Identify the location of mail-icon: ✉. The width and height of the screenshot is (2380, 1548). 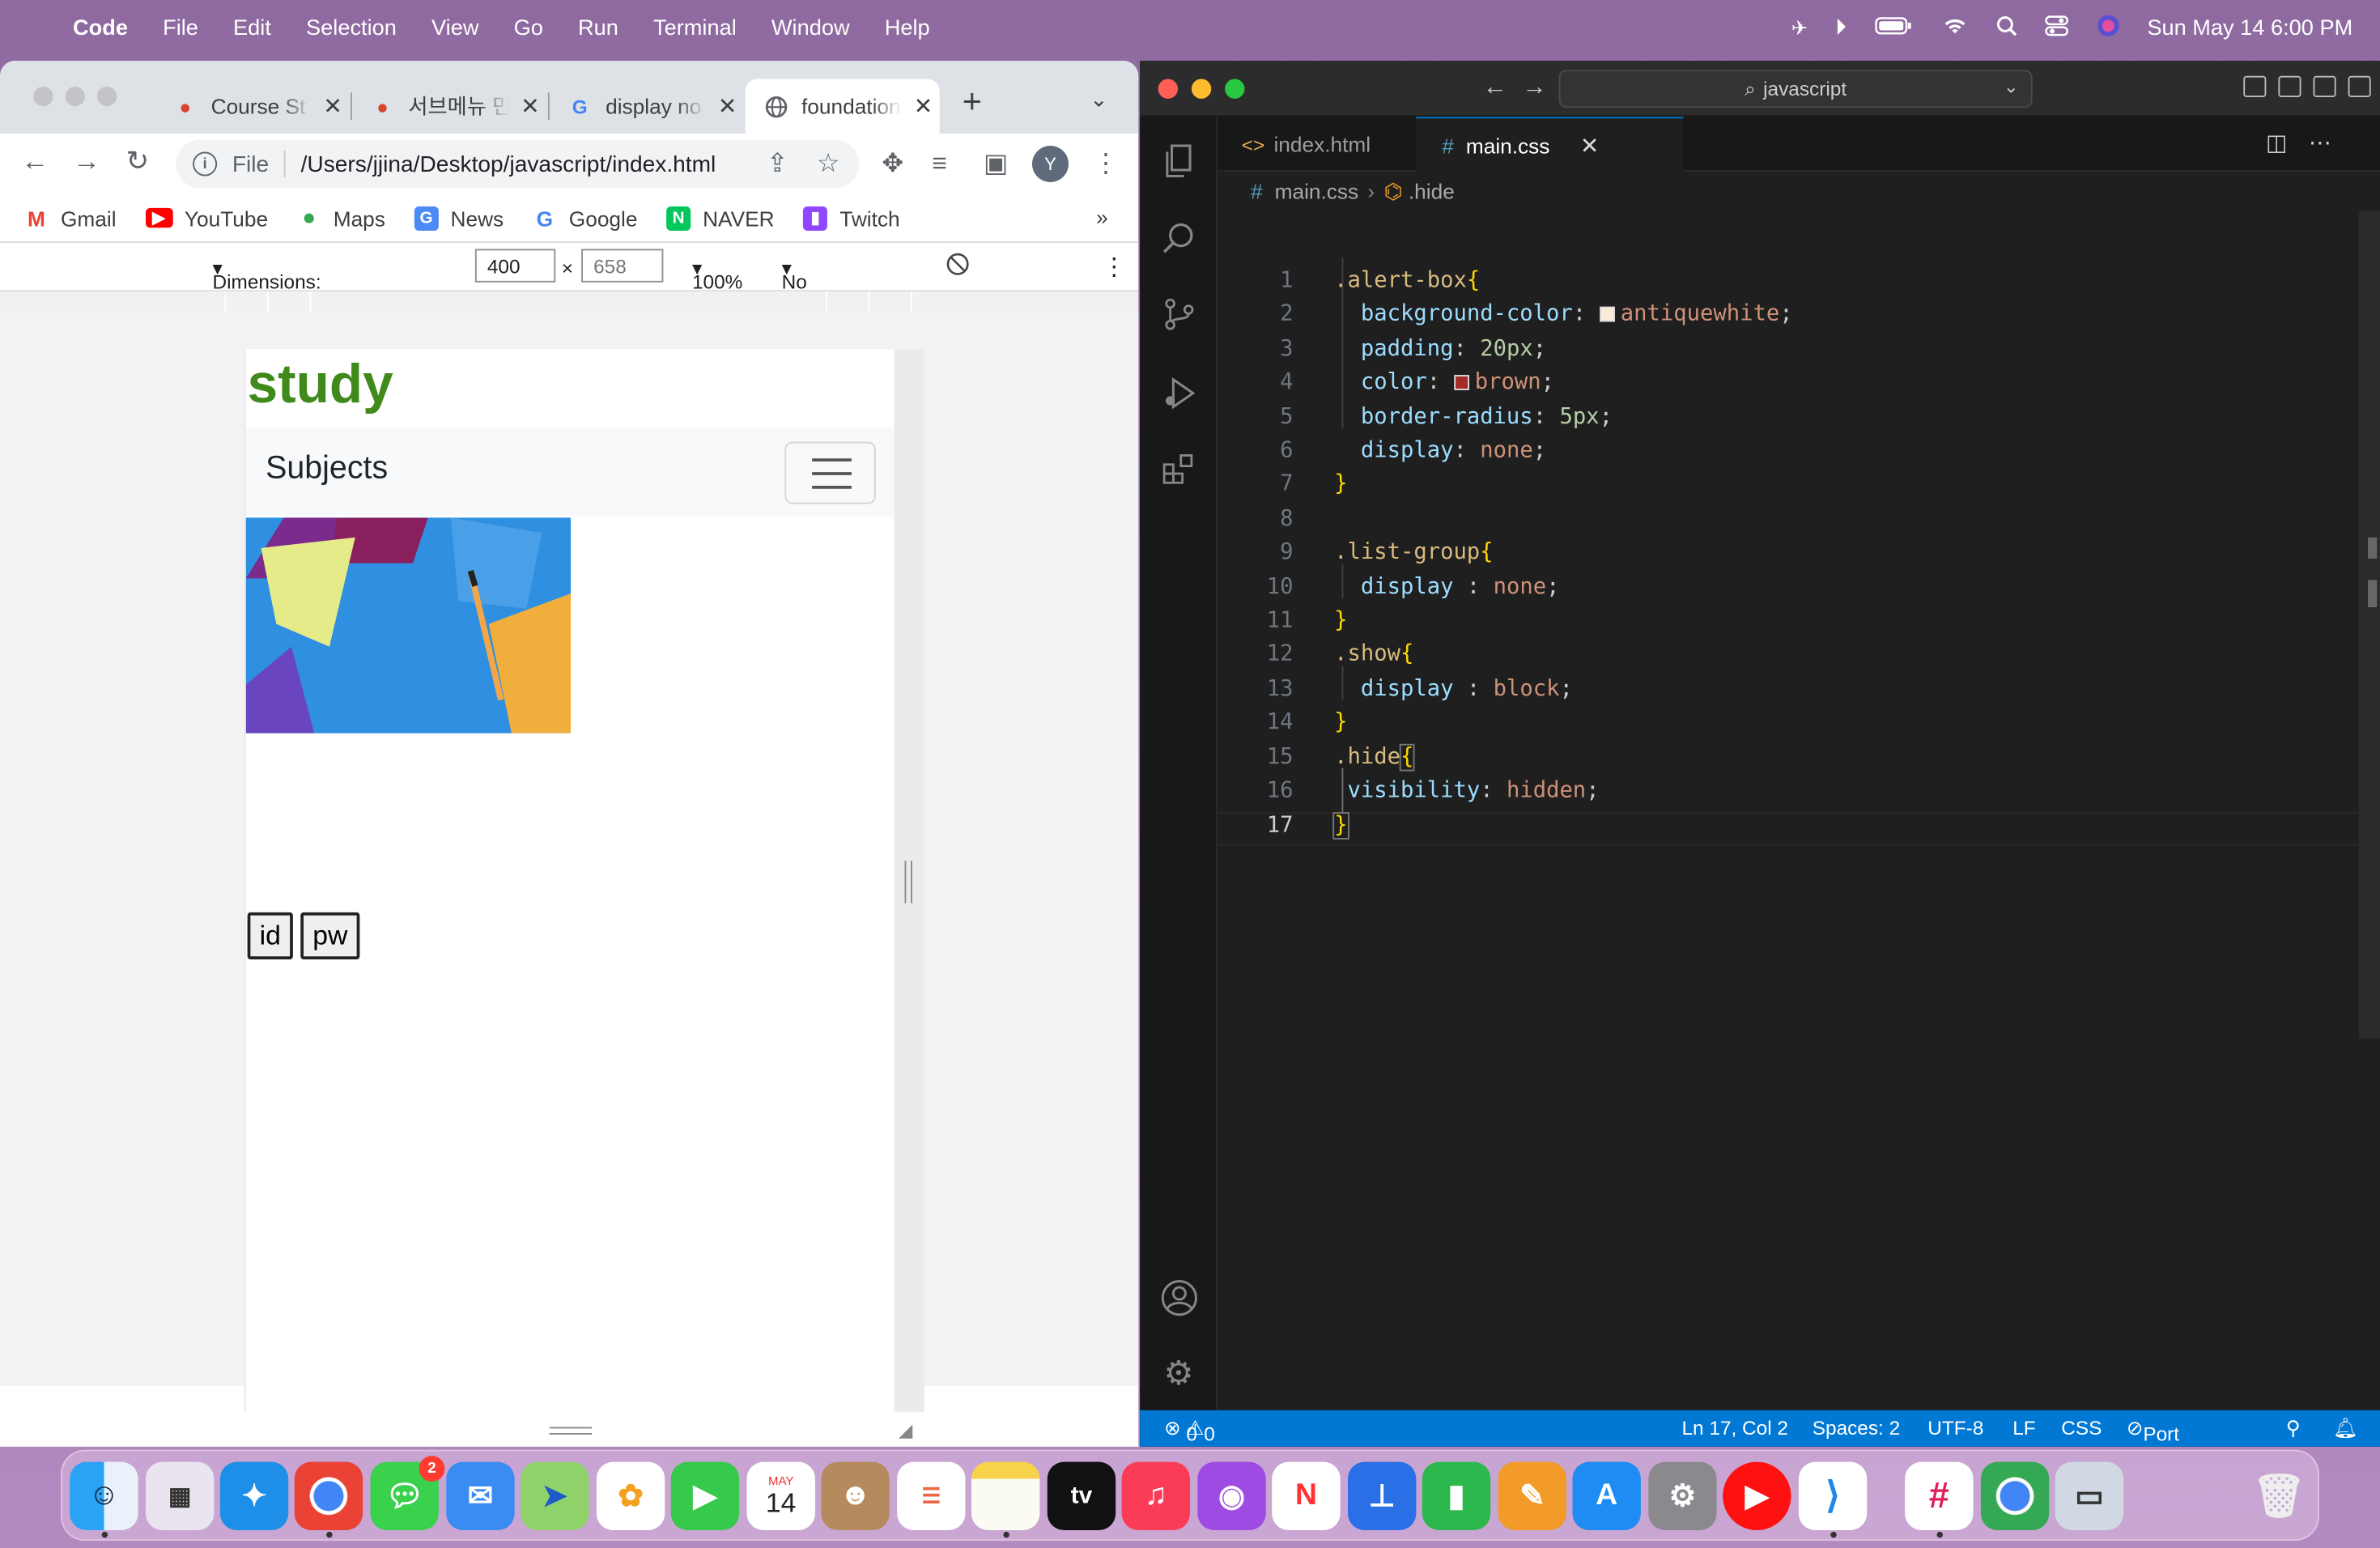
(481, 1495).